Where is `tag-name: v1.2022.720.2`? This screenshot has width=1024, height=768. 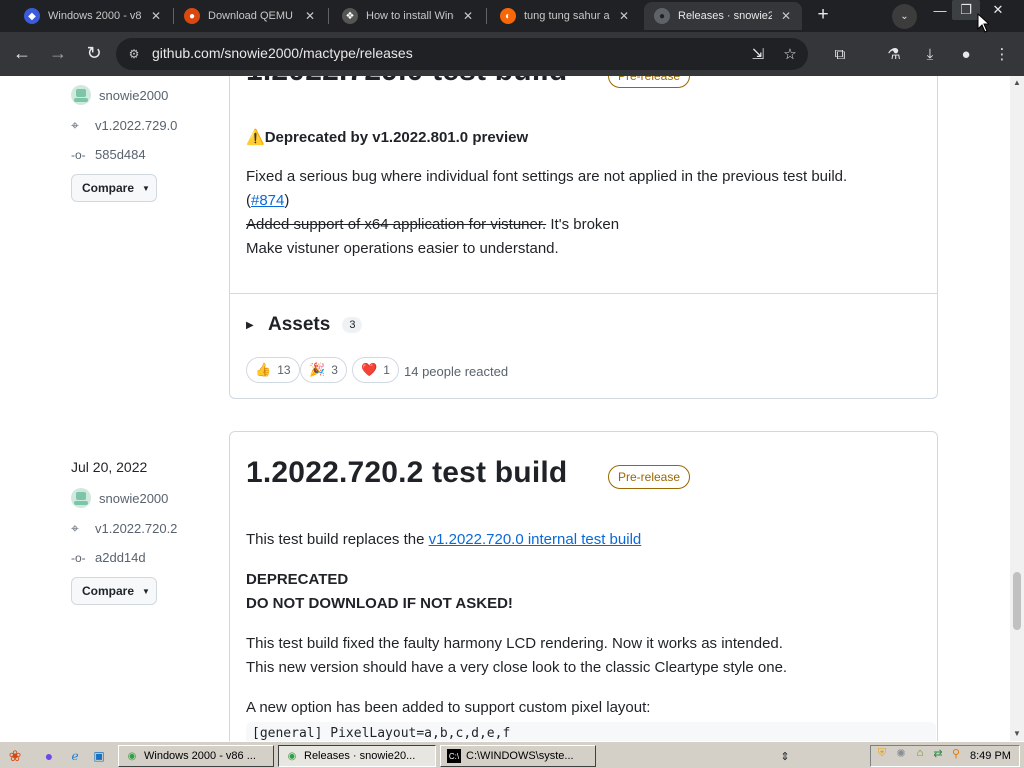 tag-name: v1.2022.720.2 is located at coordinates (136, 528).